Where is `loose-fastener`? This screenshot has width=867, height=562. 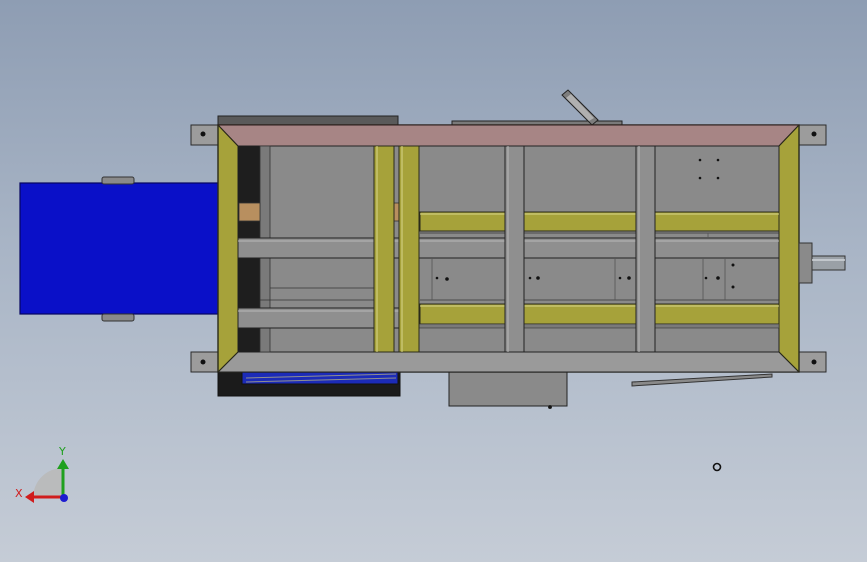 loose-fastener is located at coordinates (717, 467).